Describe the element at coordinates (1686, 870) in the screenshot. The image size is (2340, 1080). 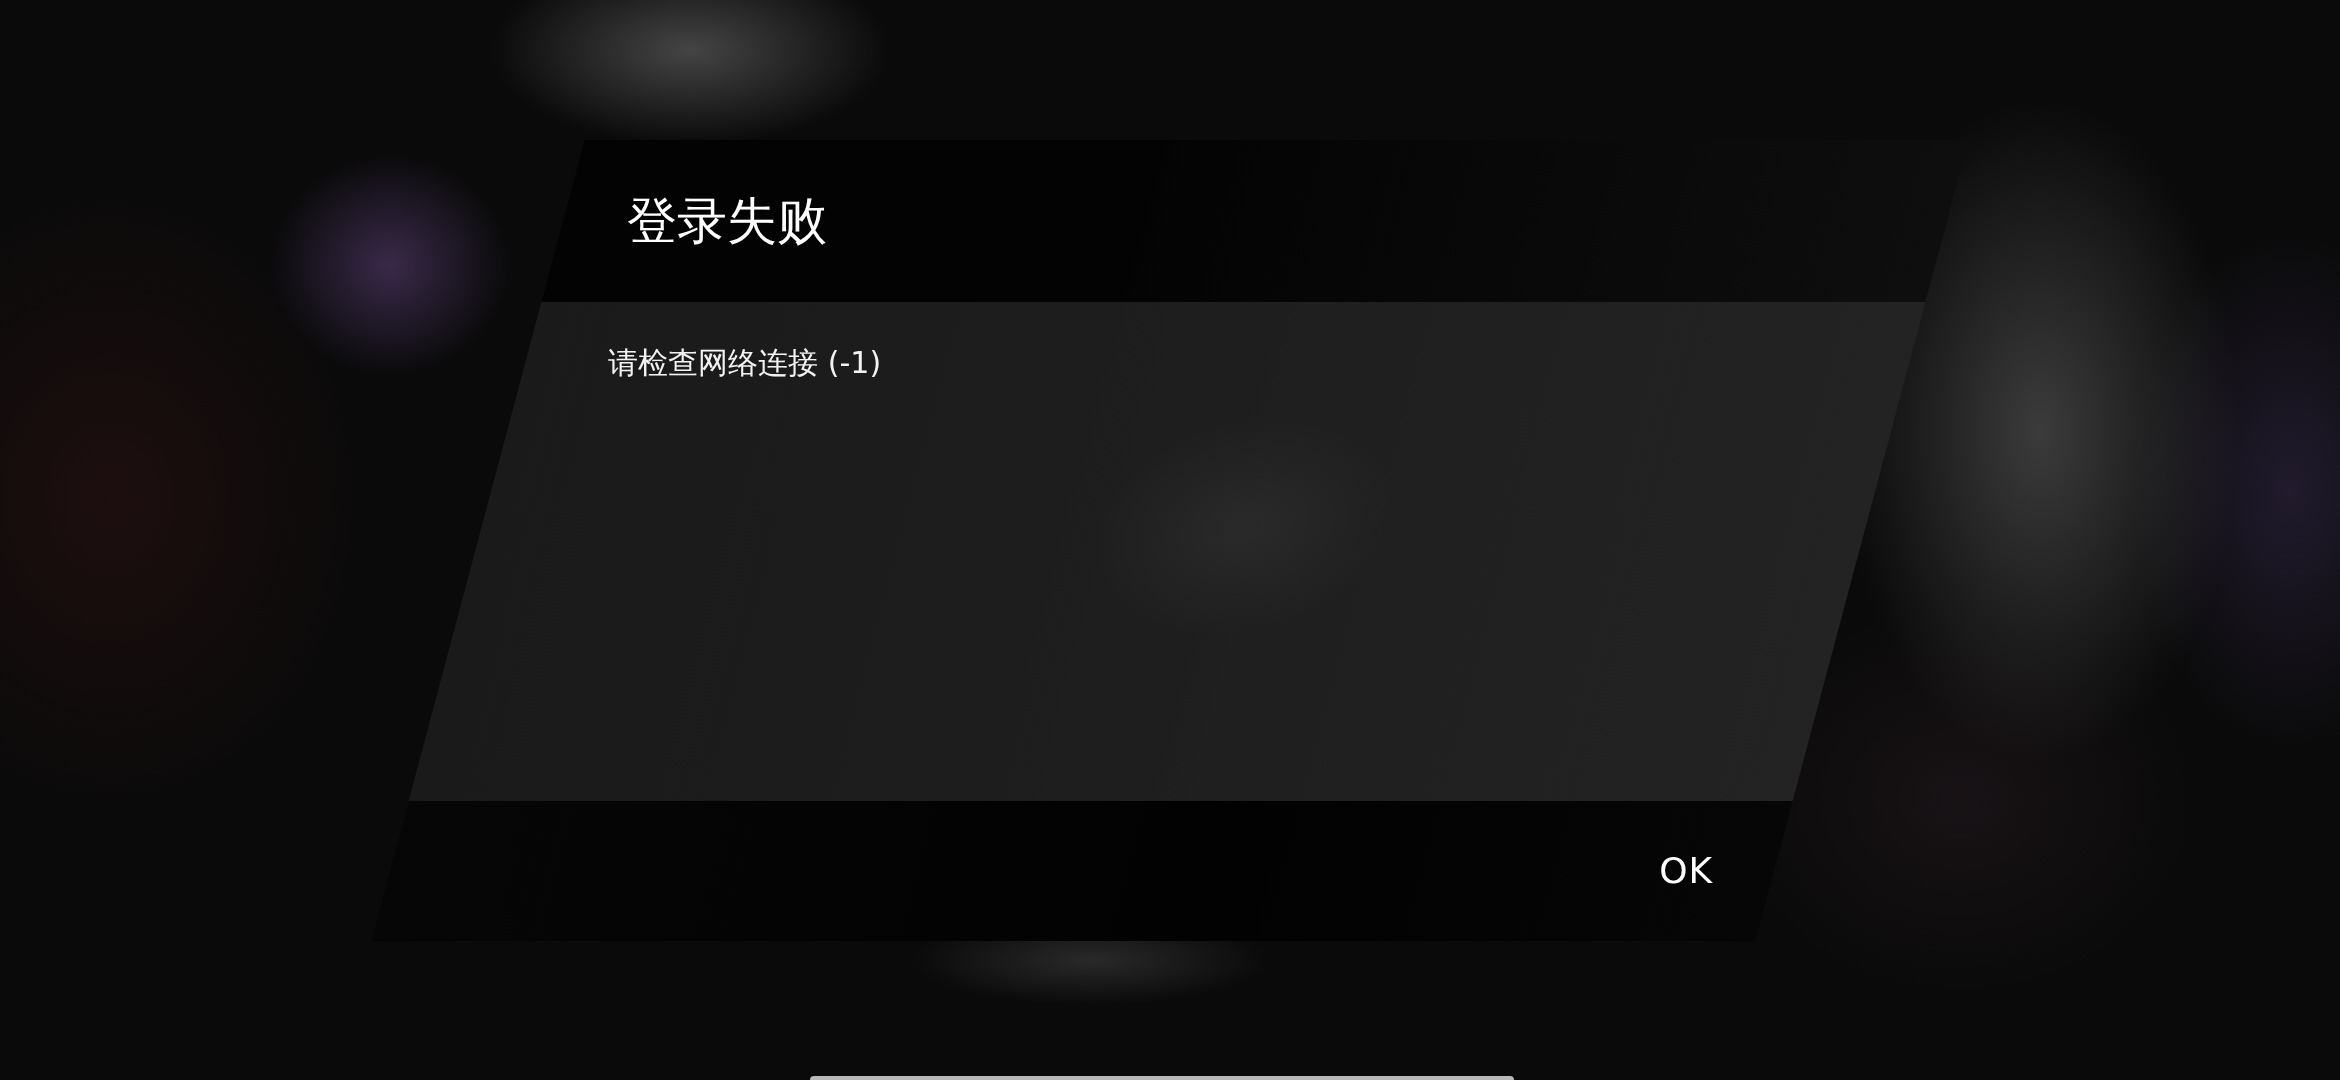
I see `ok-button: OK` at that location.